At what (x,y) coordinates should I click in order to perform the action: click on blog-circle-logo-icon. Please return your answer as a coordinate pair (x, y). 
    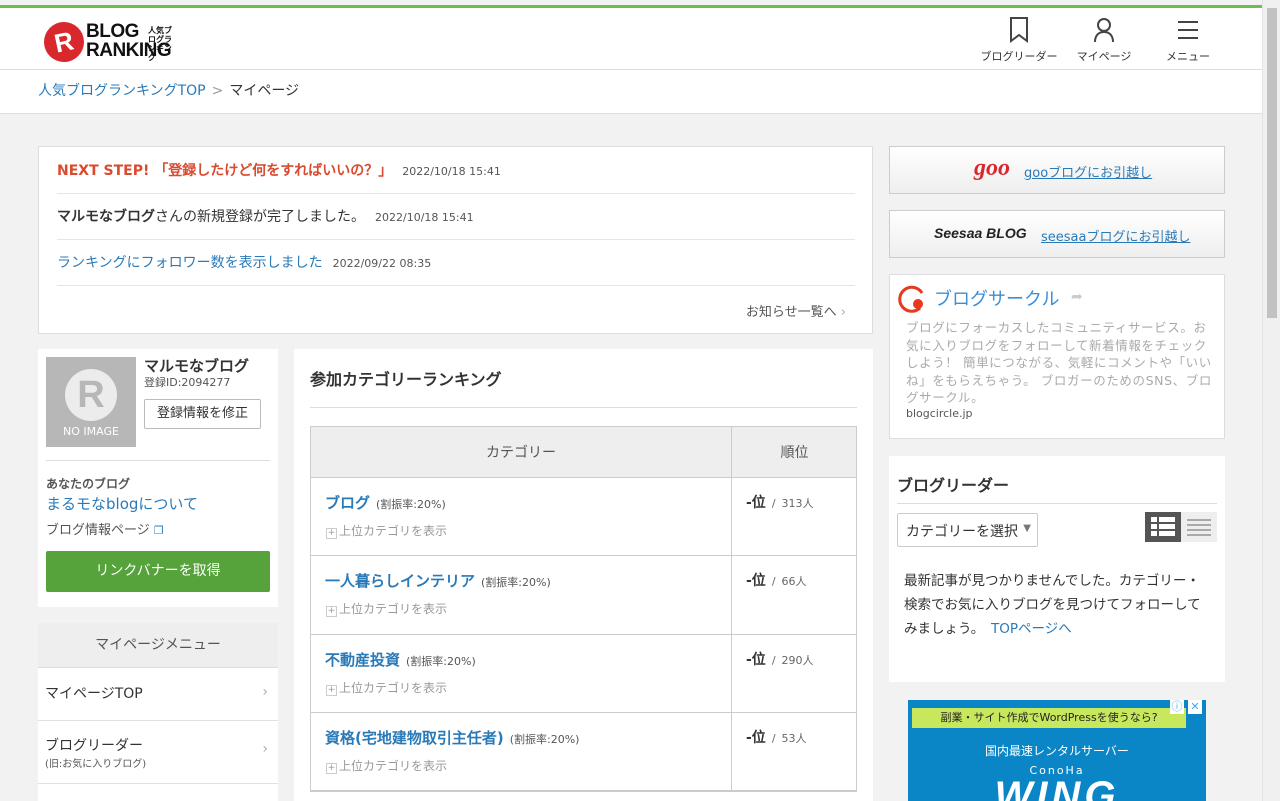
    Looking at the image, I should click on (913, 301).